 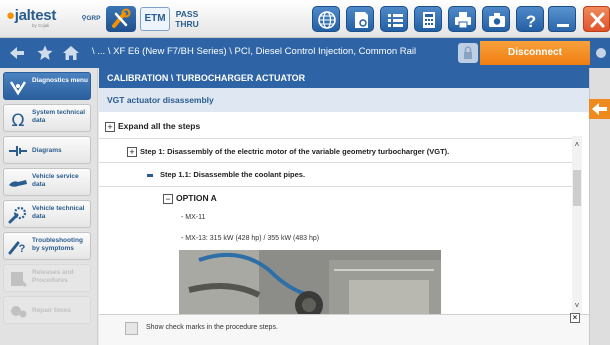 I want to click on close-icon, so click(x=597, y=20).